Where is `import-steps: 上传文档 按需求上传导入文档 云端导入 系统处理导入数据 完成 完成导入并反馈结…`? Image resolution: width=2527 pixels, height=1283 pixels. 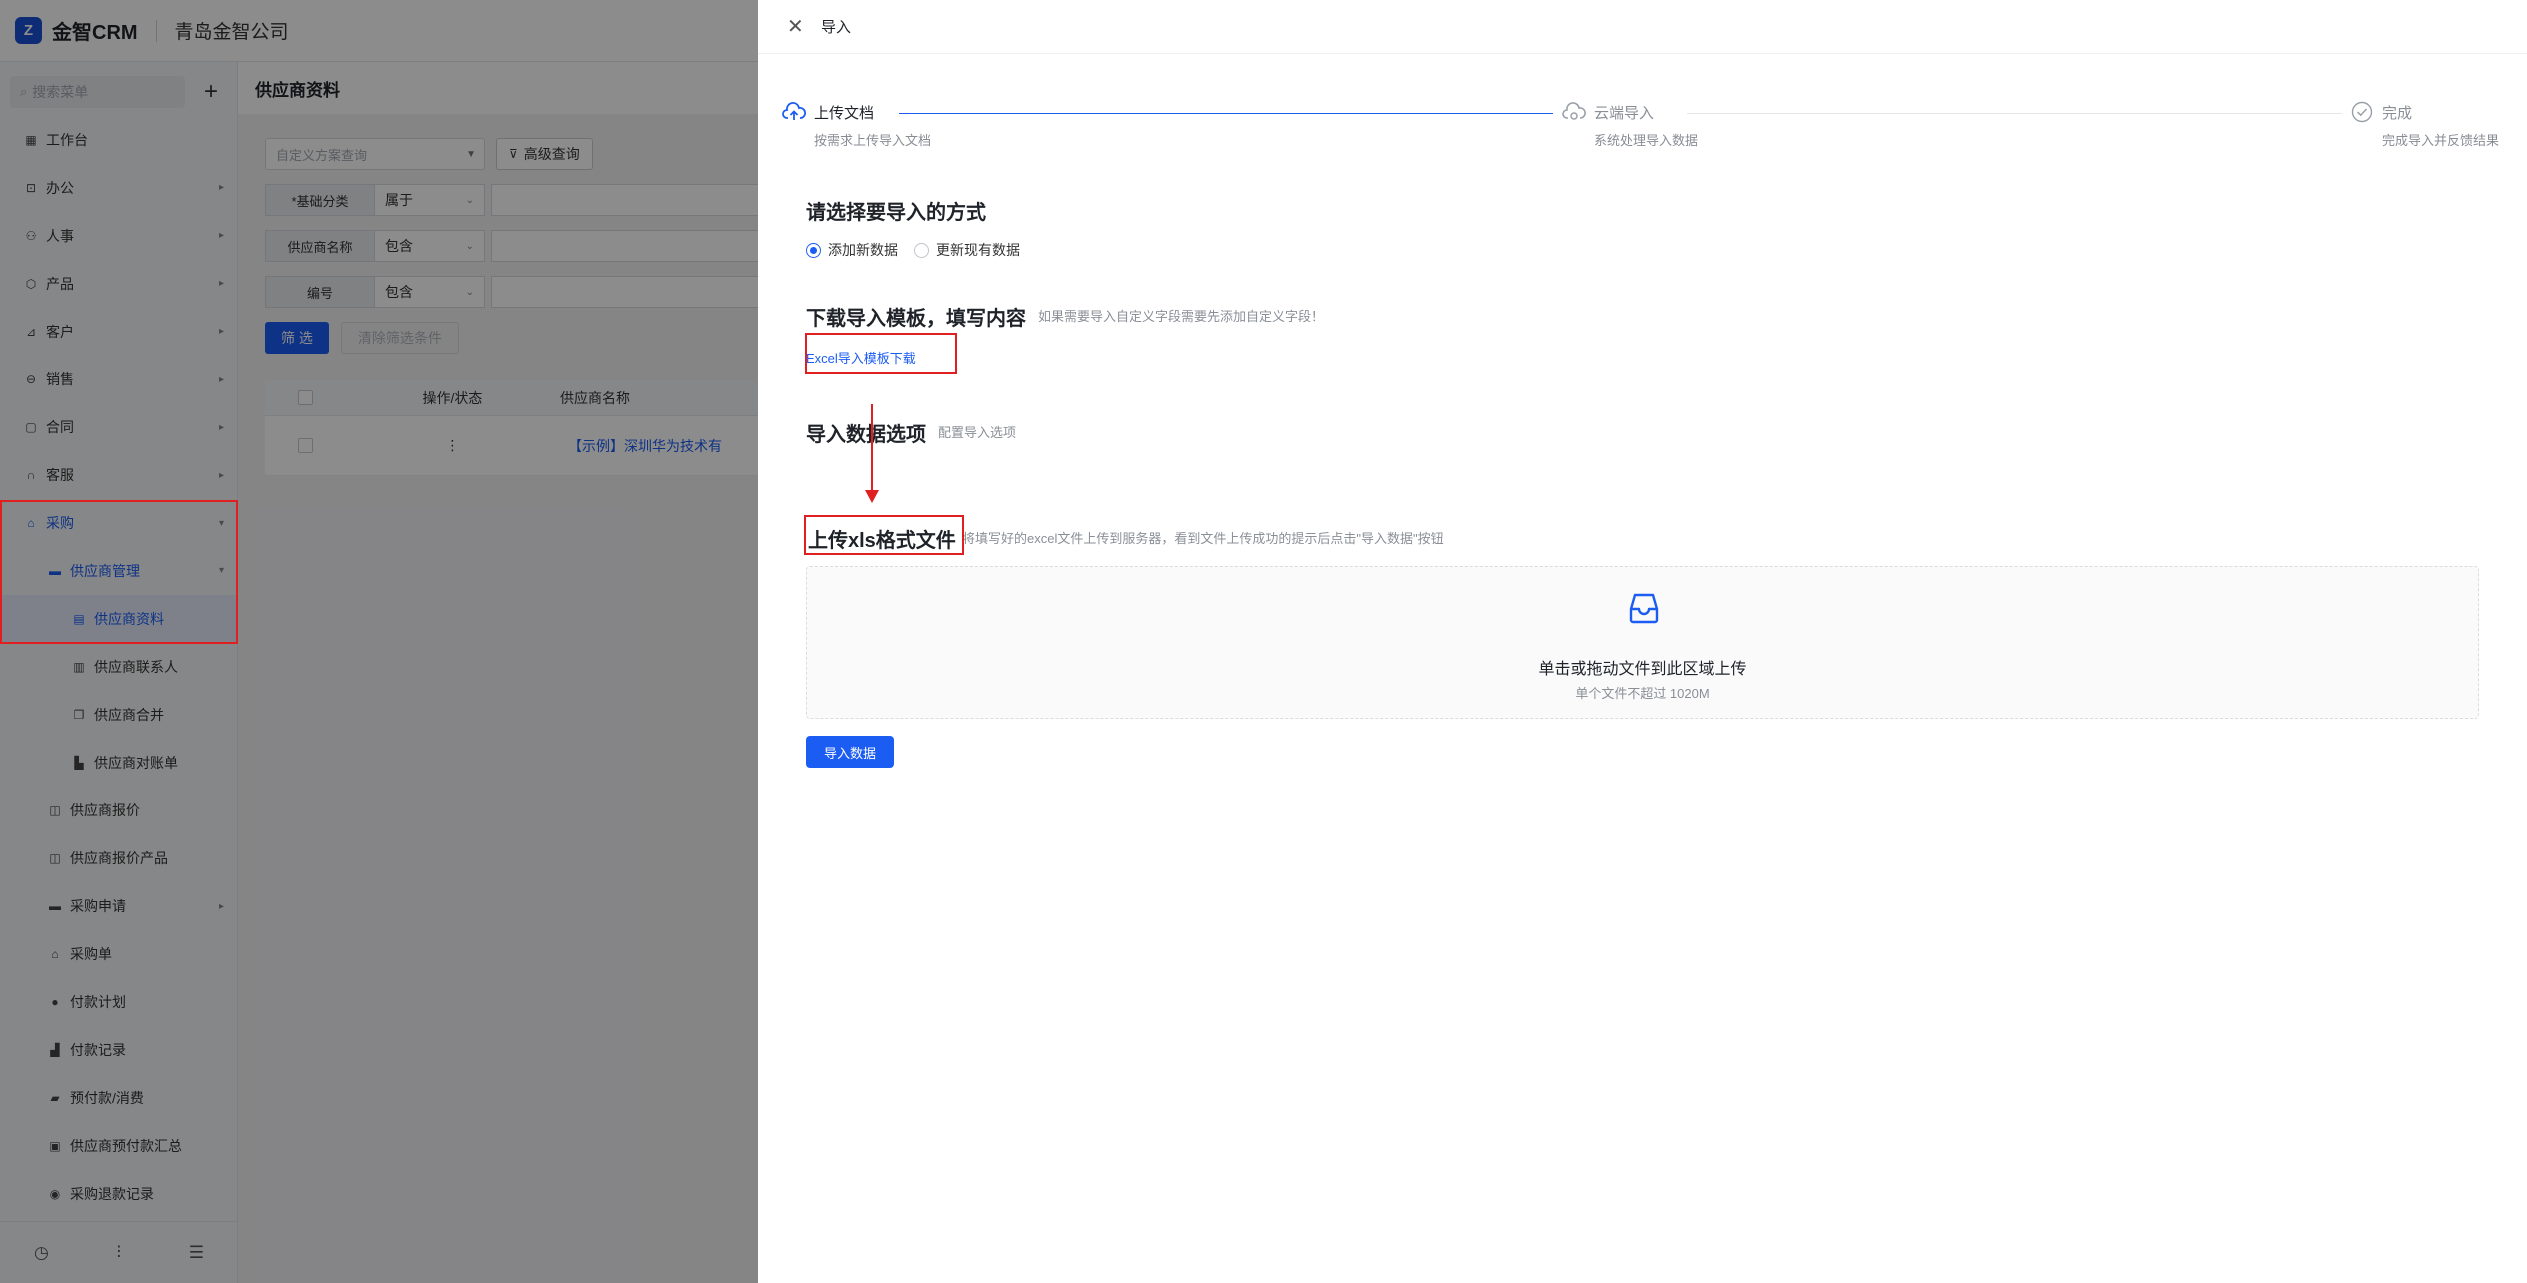
import-steps: 上传文档 按需求上传导入文档 云端导入 系统处理导入数据 完成 完成导入并反馈结… is located at coordinates (1652, 130).